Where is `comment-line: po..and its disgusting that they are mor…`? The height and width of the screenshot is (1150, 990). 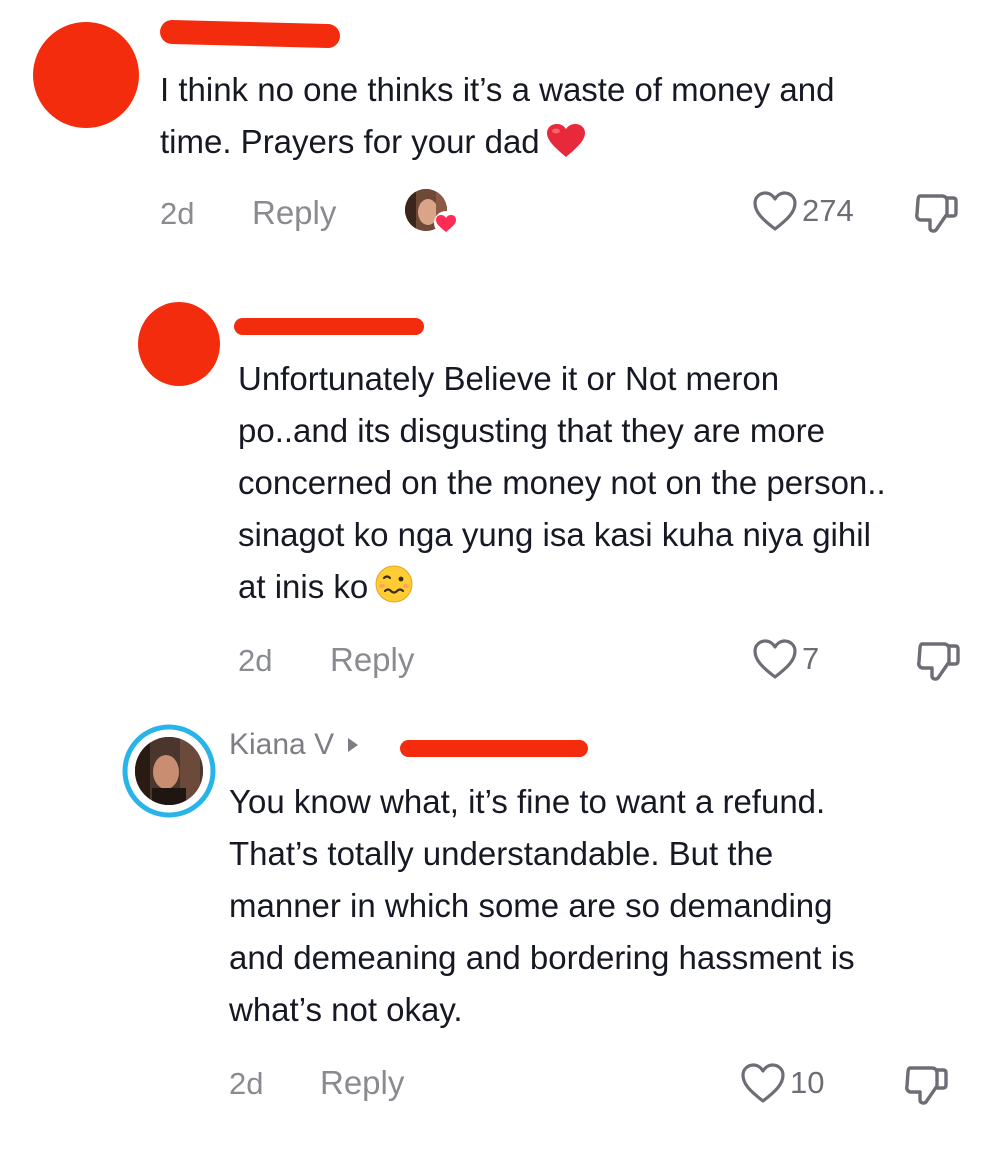
comment-line: po..and its disgusting that they are mor… is located at coordinates (532, 430).